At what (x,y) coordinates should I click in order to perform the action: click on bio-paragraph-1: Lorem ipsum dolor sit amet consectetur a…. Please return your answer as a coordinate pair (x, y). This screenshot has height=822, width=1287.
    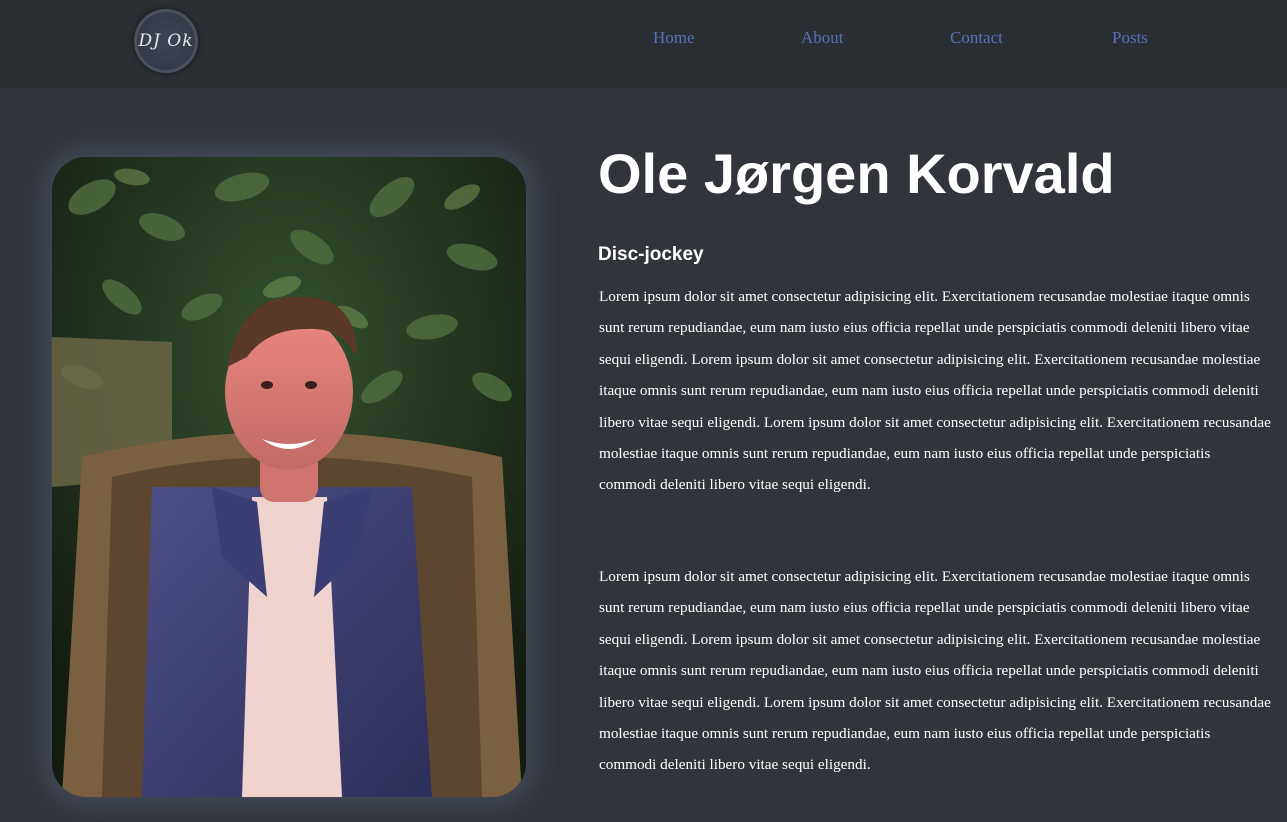
    Looking at the image, I should click on (935, 391).